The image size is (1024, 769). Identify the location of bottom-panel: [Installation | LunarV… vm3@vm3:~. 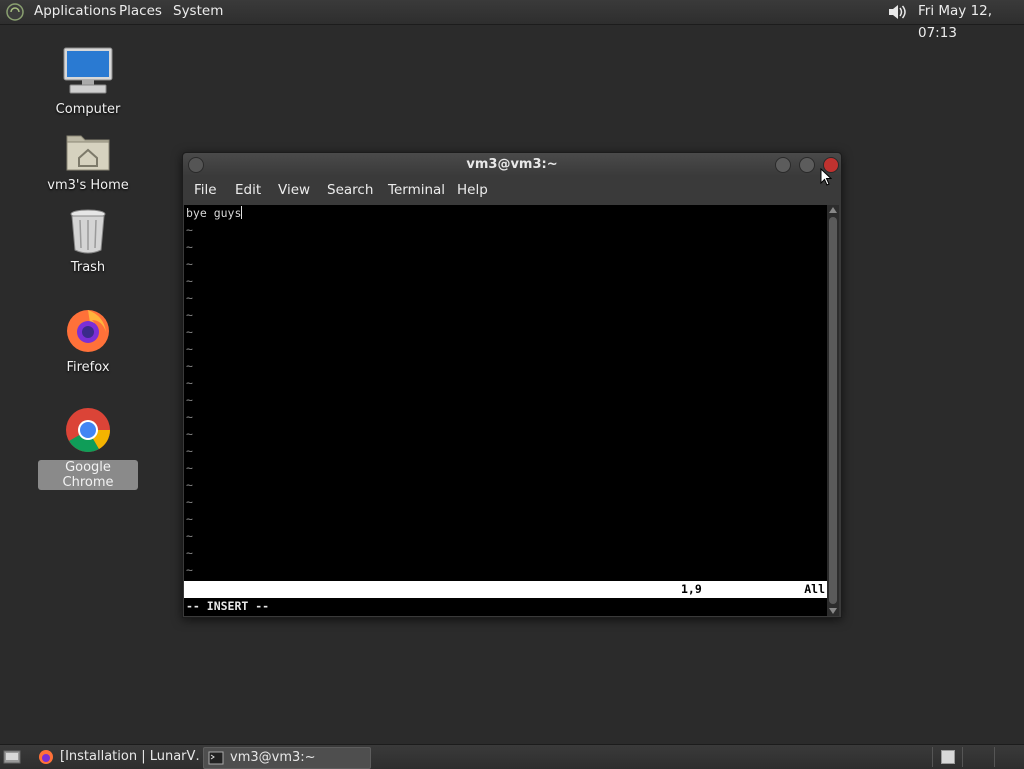
(512, 756).